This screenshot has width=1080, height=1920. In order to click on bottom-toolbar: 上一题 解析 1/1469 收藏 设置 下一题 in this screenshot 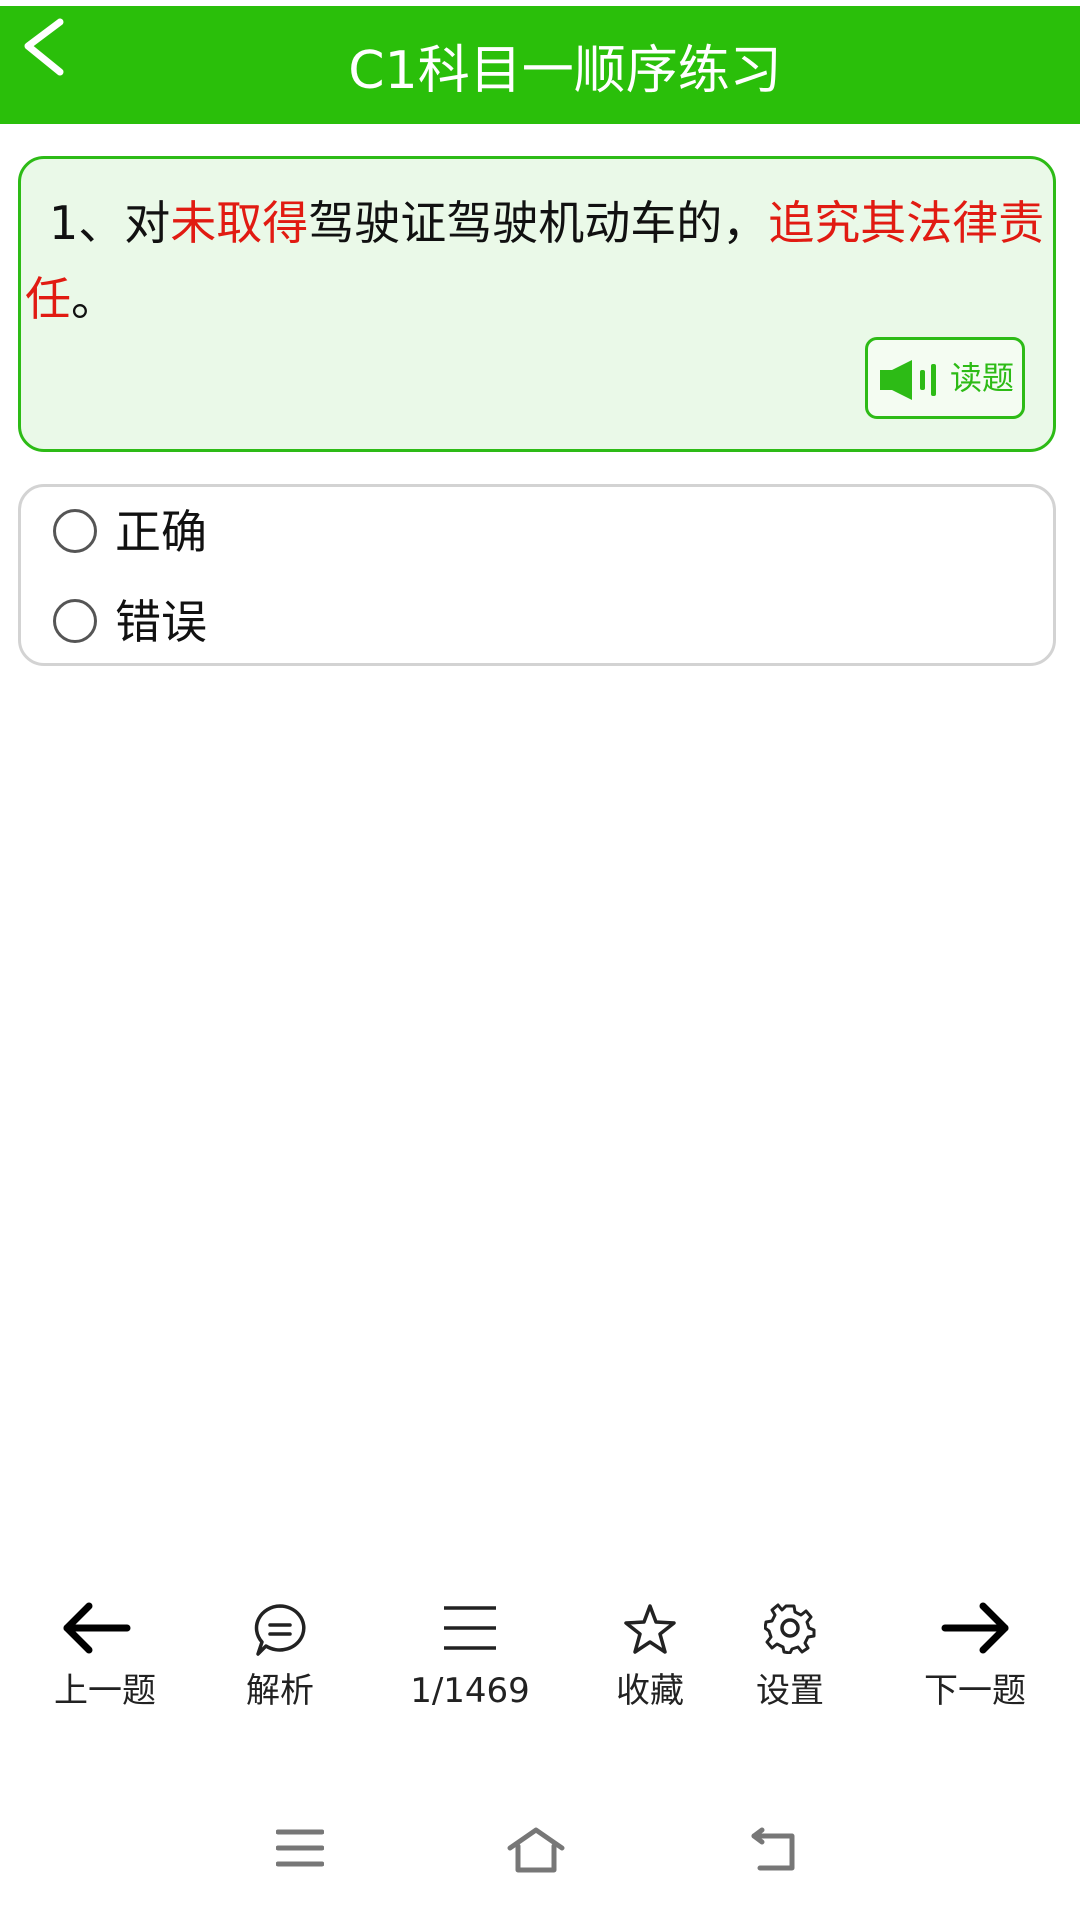, I will do `click(540, 1660)`.